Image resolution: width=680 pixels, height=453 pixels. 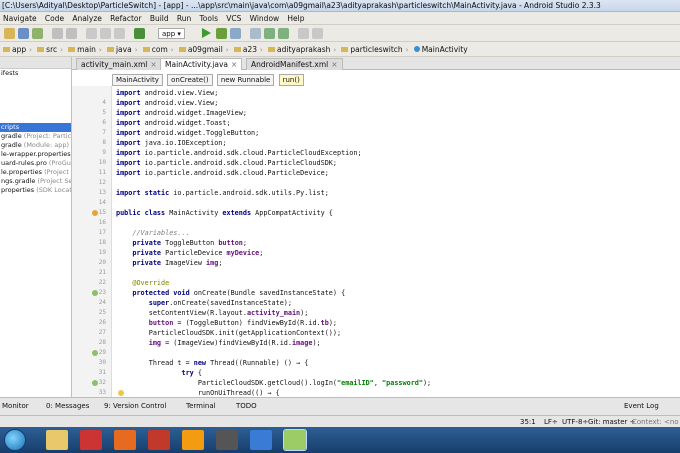 I want to click on menu-code: Code, so click(x=54, y=18).